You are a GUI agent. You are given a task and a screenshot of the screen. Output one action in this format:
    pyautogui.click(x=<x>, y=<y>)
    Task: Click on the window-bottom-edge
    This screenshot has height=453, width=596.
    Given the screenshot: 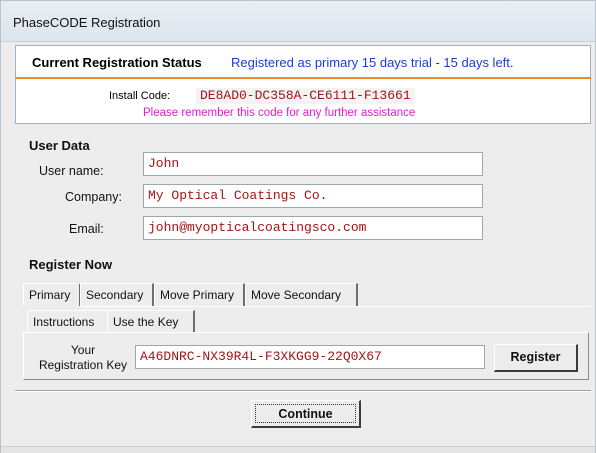 What is the action you would take?
    pyautogui.click(x=298, y=449)
    